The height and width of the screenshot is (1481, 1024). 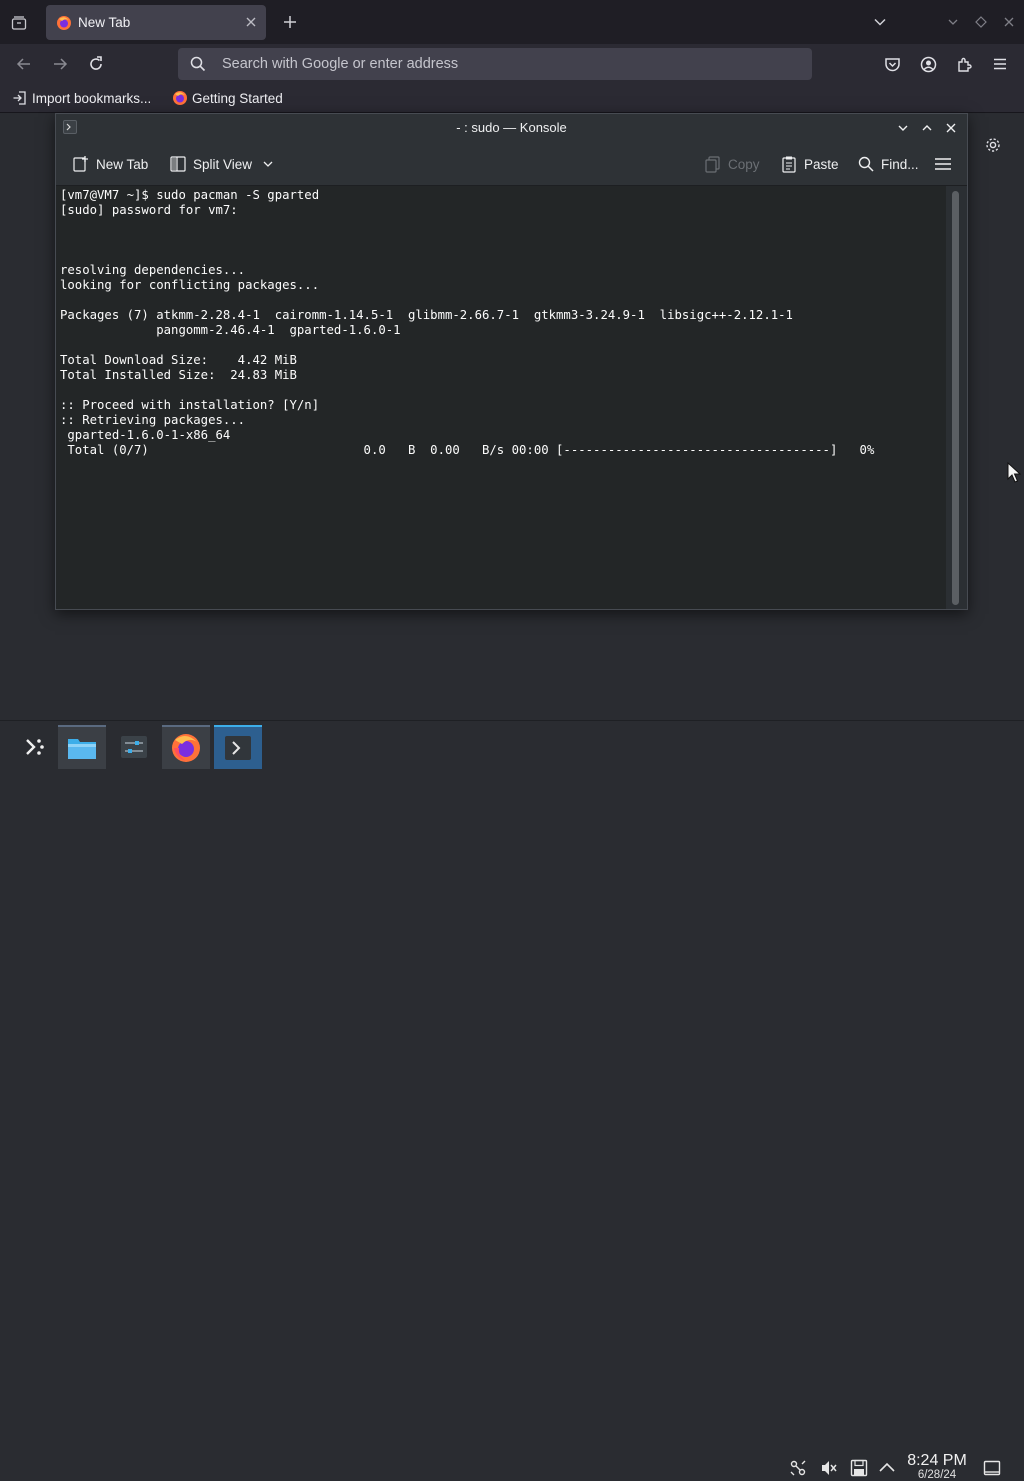 What do you see at coordinates (1009, 22) in the screenshot?
I see `window-close-icon` at bounding box center [1009, 22].